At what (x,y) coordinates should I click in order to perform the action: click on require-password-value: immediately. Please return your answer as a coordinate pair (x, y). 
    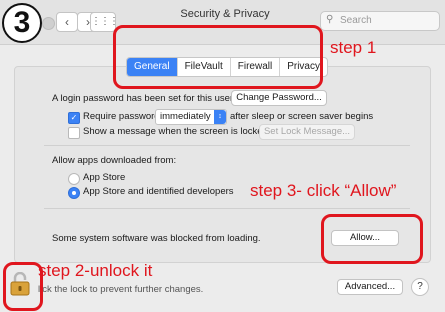
    Looking at the image, I should click on (185, 116).